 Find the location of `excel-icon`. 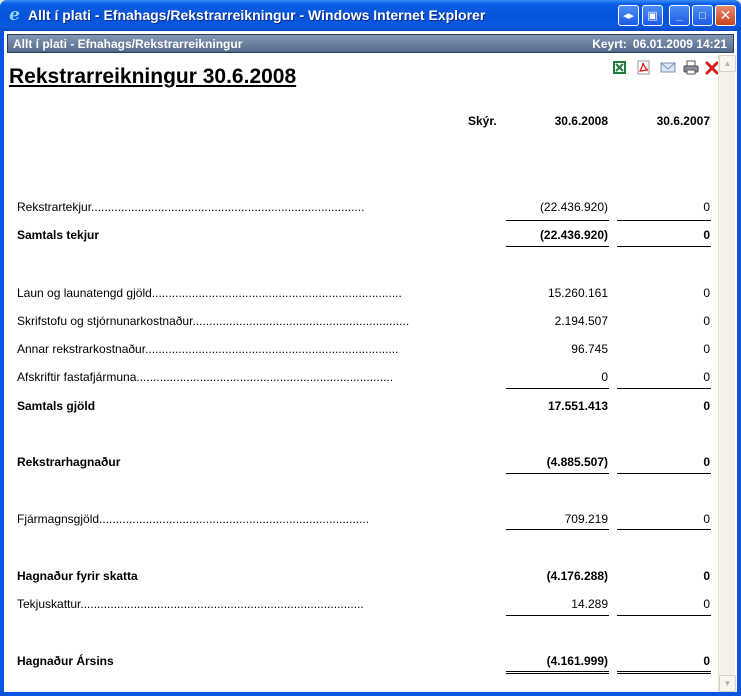

excel-icon is located at coordinates (619, 67).